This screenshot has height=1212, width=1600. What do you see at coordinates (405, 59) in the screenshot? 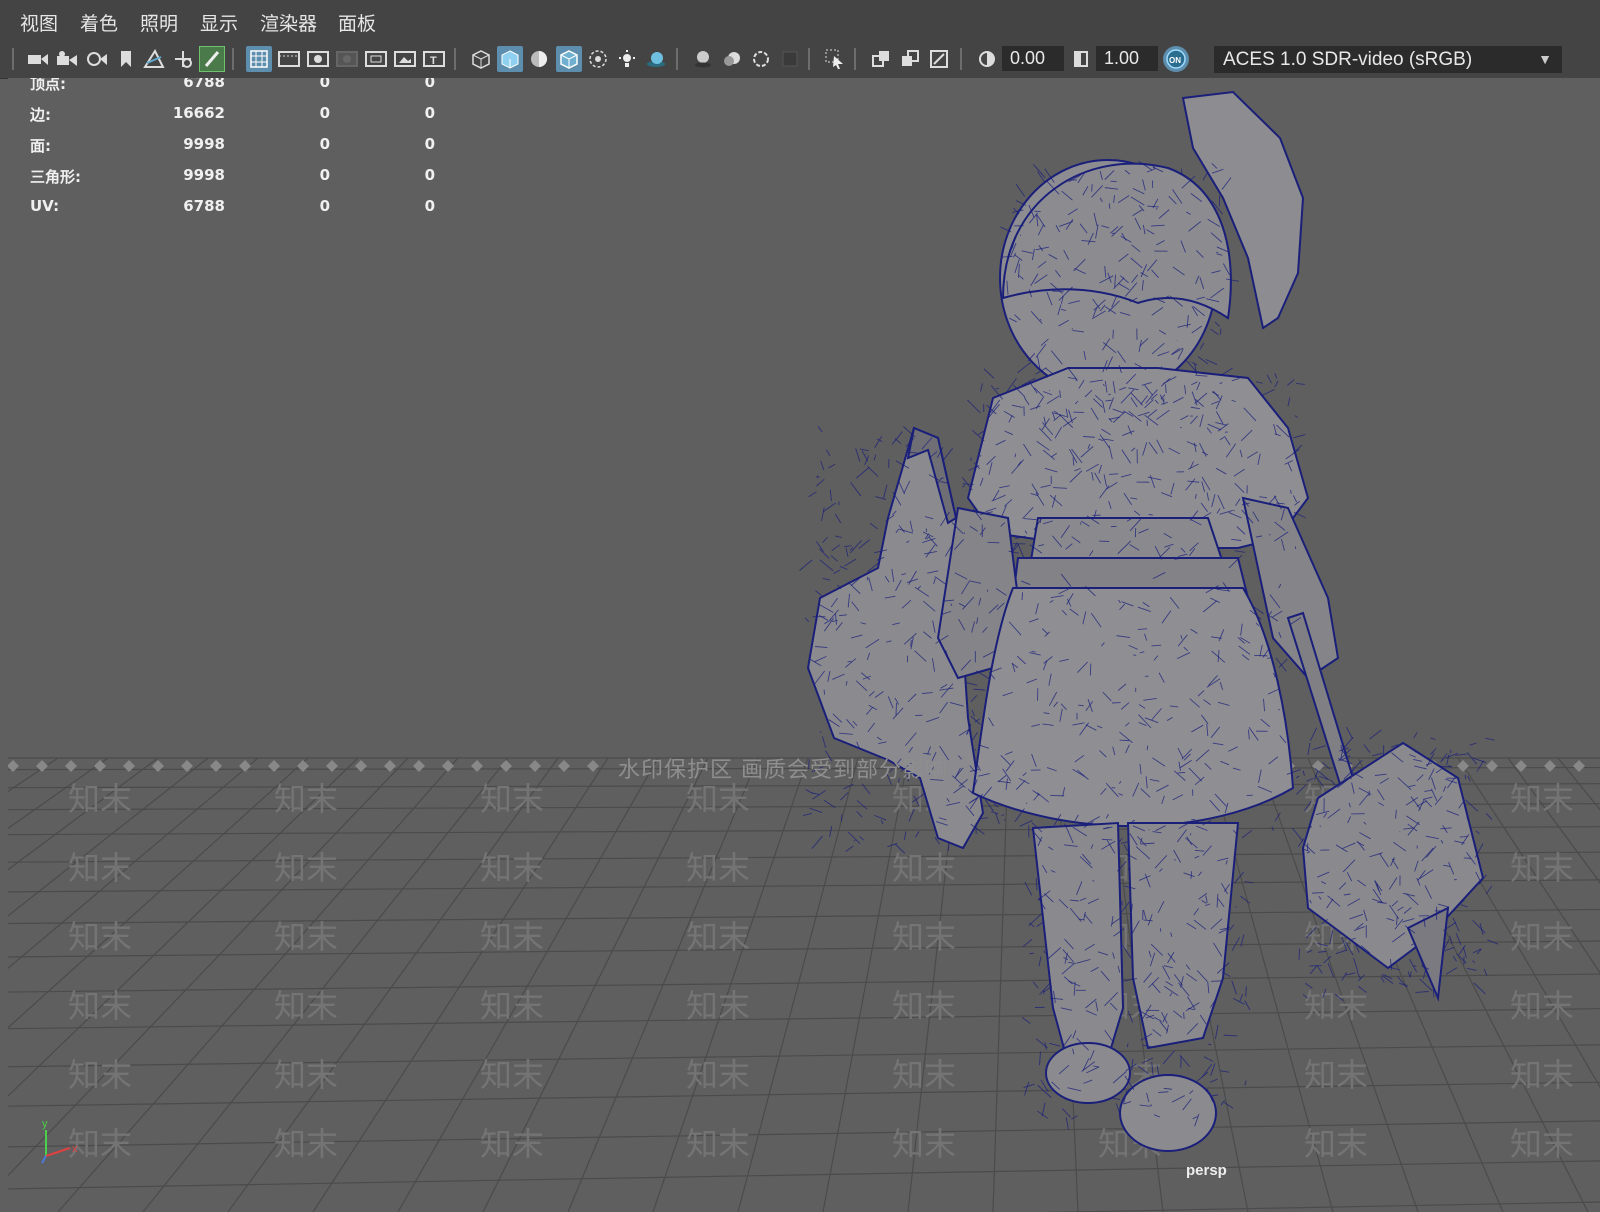
I see `safe-action-icon` at bounding box center [405, 59].